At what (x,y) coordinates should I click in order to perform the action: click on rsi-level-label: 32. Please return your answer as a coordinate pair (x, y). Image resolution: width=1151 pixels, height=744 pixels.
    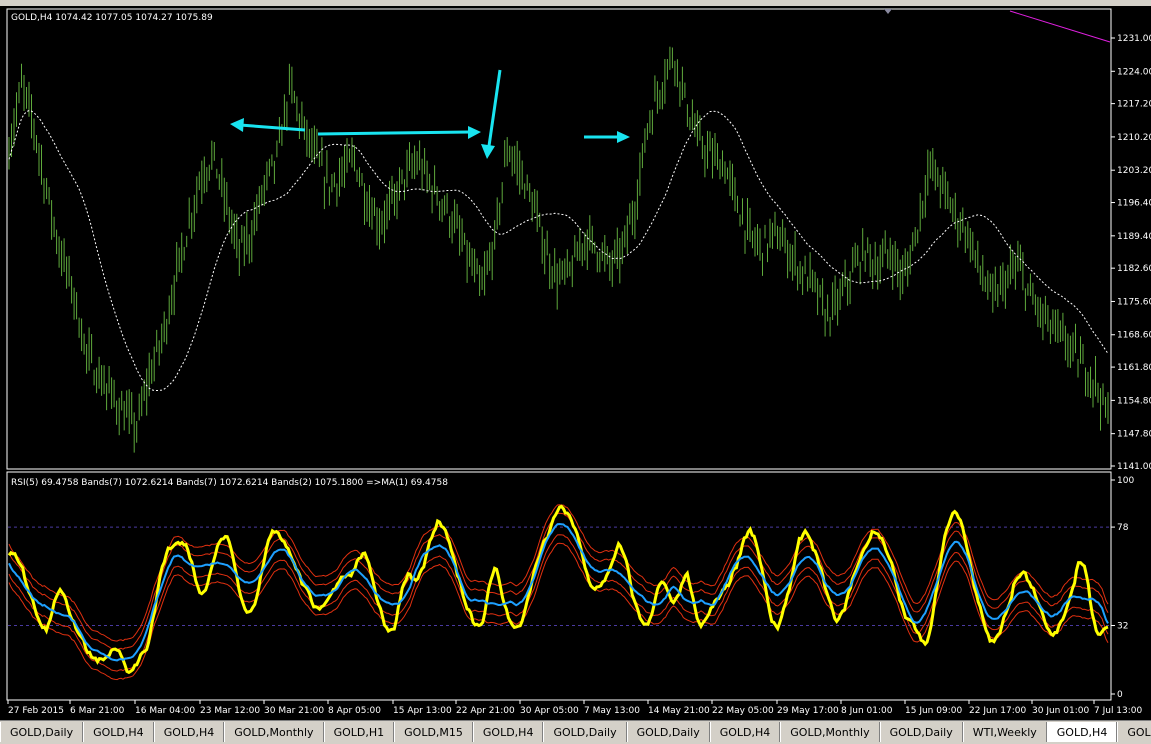
    Looking at the image, I should click on (1122, 627).